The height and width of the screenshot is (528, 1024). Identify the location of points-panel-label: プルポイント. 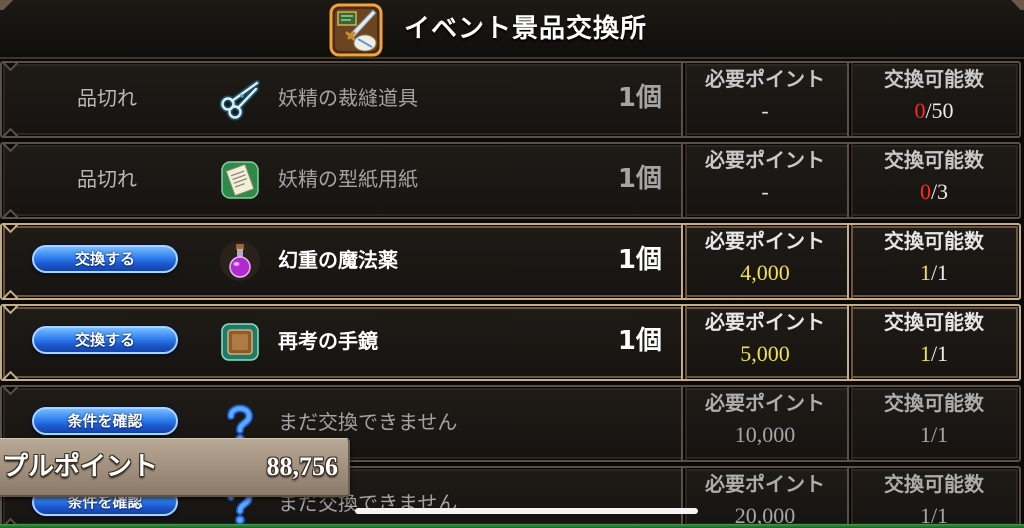
(80, 467).